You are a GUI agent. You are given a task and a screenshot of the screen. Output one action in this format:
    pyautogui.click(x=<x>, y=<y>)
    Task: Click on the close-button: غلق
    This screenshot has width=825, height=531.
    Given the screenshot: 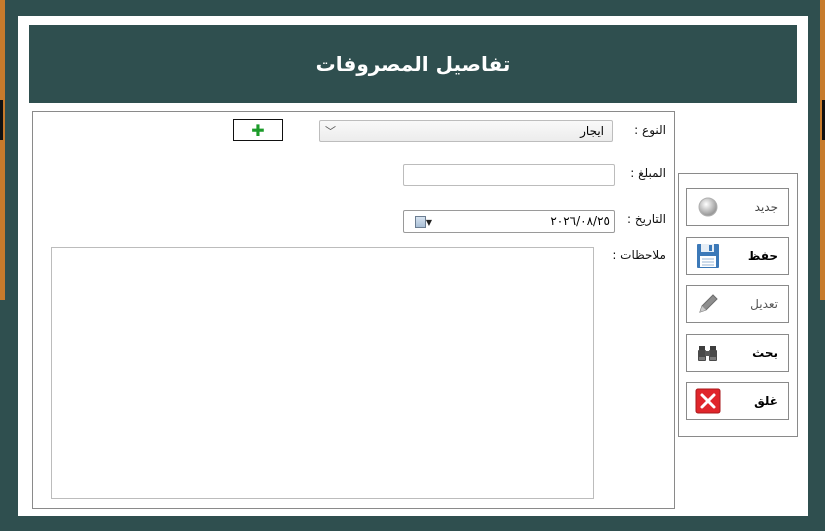 What is the action you would take?
    pyautogui.click(x=737, y=401)
    